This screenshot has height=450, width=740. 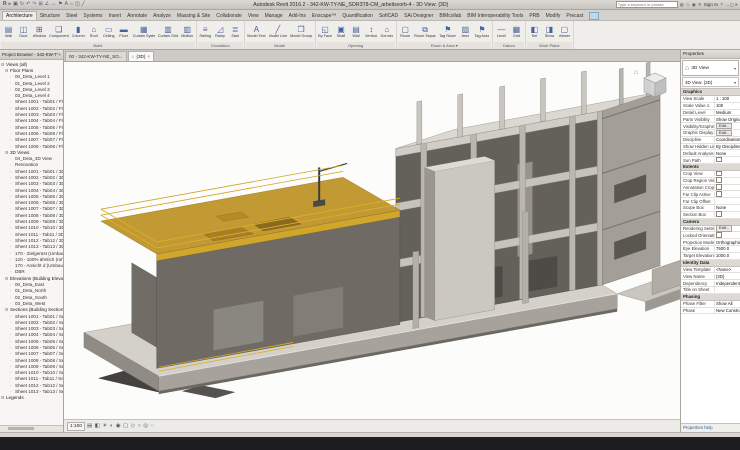 What do you see at coordinates (32, 203) in the screenshot?
I see `browser-item: ·Sheet 1006 - Tab06 / 3D View` at bounding box center [32, 203].